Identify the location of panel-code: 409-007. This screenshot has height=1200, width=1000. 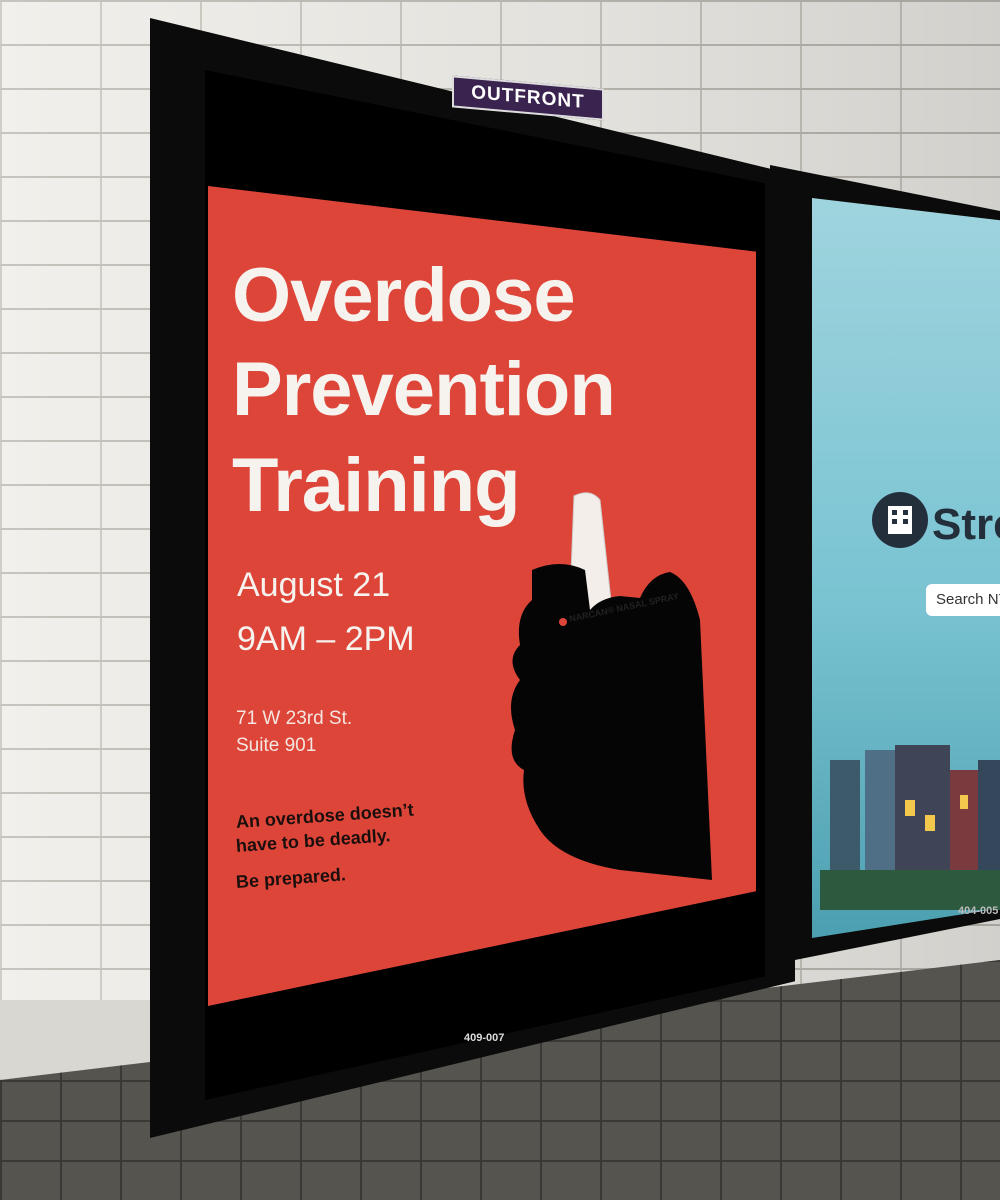
(484, 1038).